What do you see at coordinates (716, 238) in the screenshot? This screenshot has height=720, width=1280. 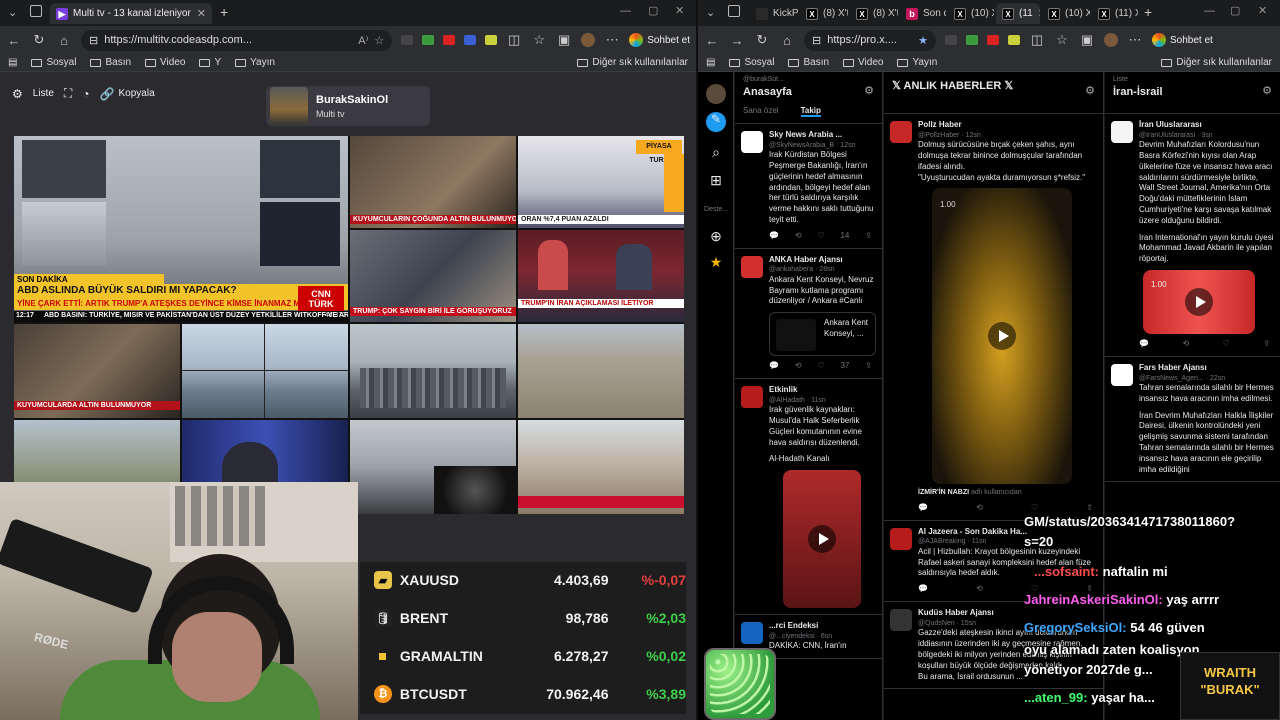 I see `deck-add-icon: ⊕` at bounding box center [716, 238].